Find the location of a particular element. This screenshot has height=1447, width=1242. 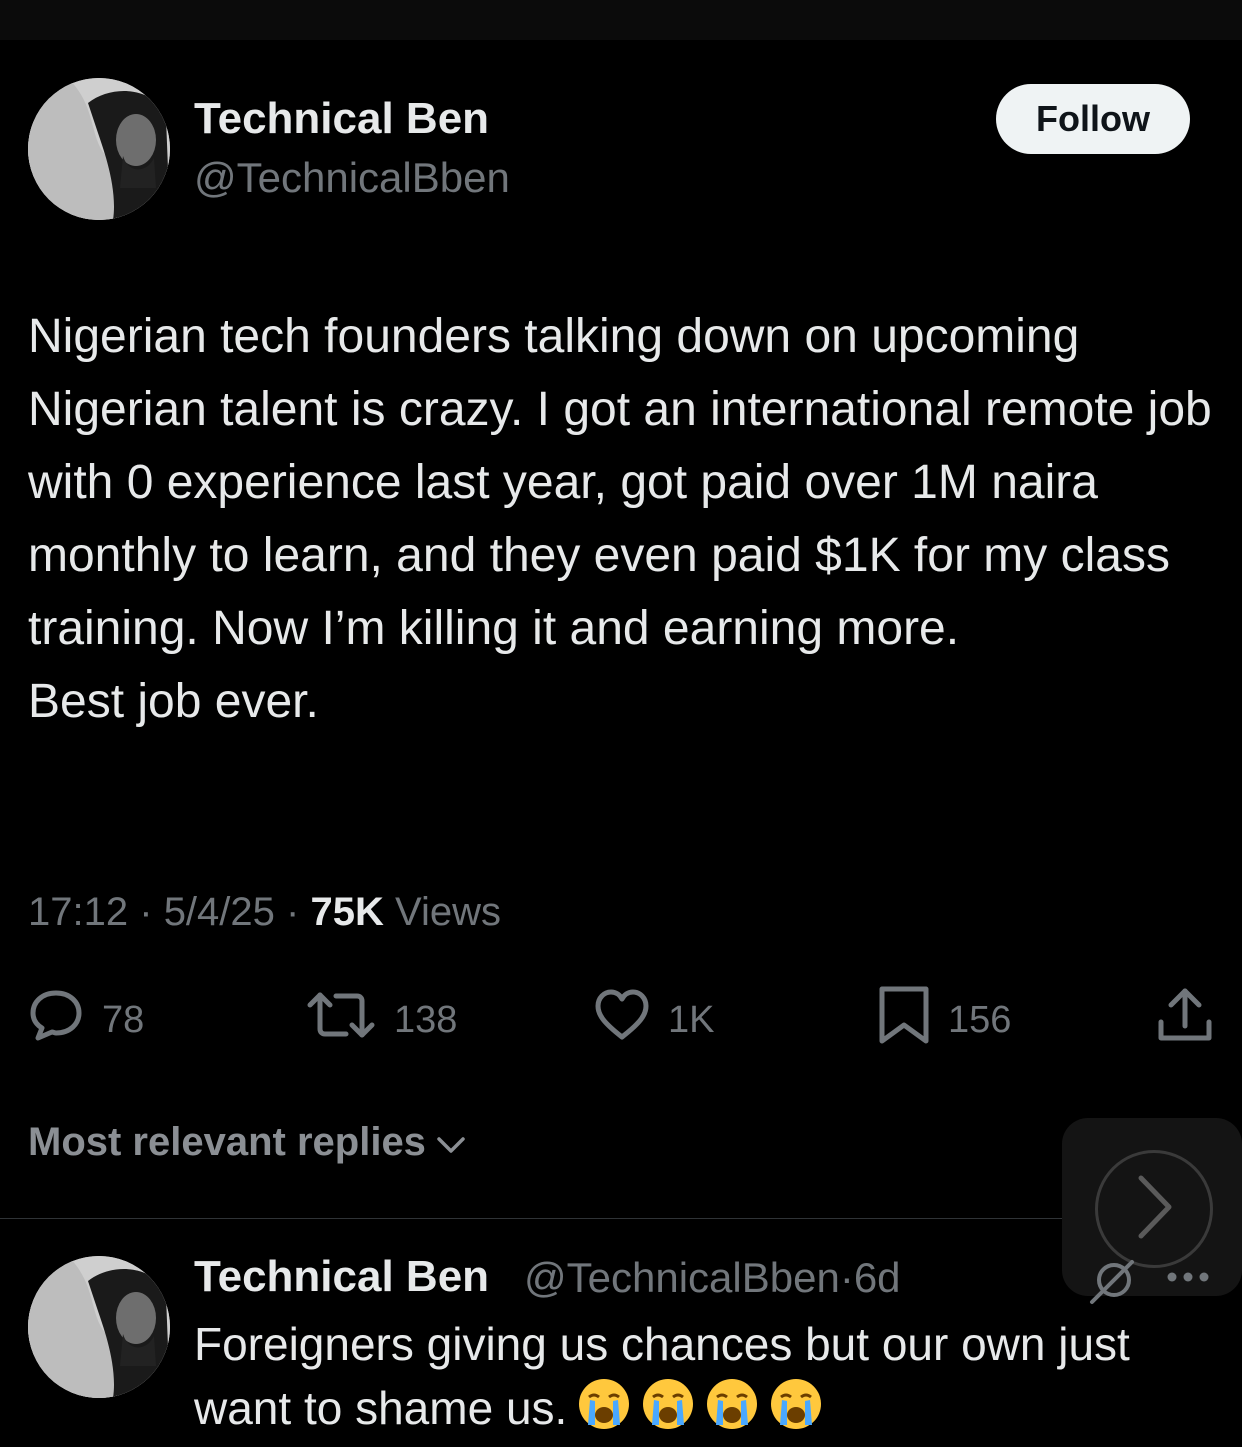

like-action: 1K is located at coordinates (654, 1020).